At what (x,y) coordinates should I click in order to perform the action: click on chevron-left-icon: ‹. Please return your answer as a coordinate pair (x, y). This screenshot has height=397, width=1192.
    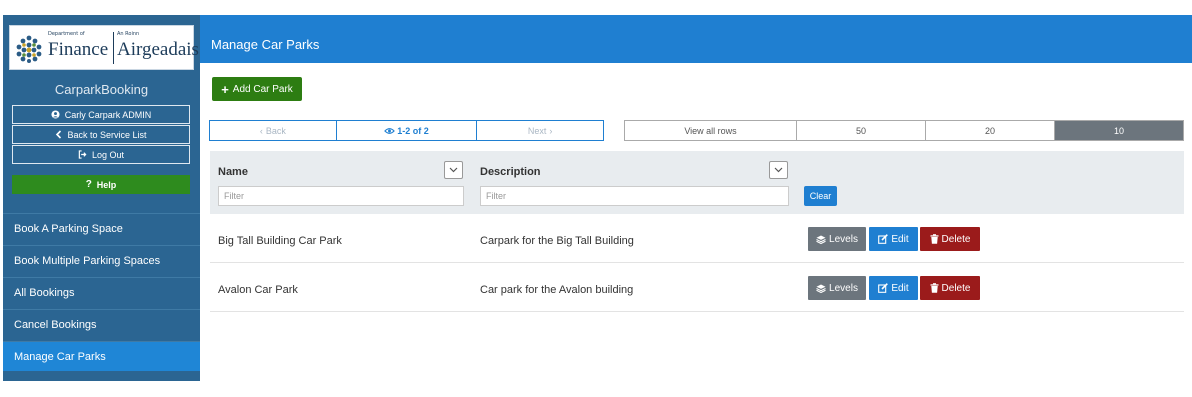
    Looking at the image, I should click on (261, 130).